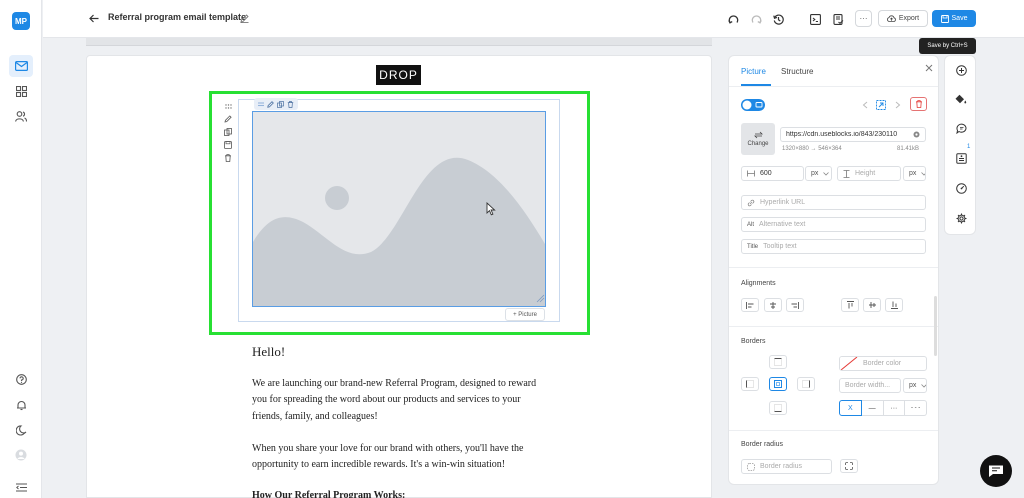  Describe the element at coordinates (833, 224) in the screenshot. I see `alt-text-input: Alt Alternative text` at that location.